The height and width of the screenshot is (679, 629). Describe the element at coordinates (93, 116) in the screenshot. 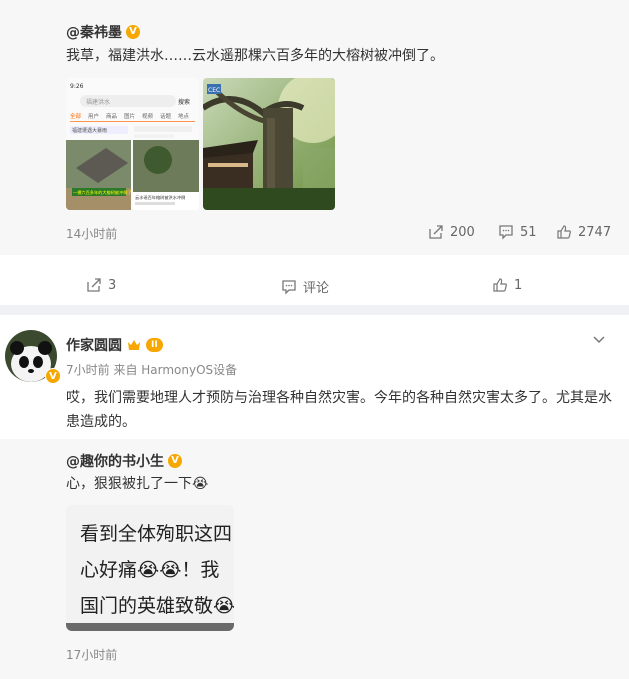

I see `screenshot-tab: 用户` at that location.